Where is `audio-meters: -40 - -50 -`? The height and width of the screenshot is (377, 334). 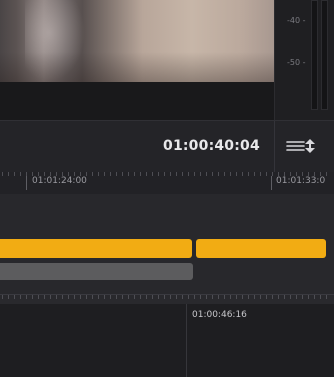
audio-meters: -40 - -50 - is located at coordinates (304, 60).